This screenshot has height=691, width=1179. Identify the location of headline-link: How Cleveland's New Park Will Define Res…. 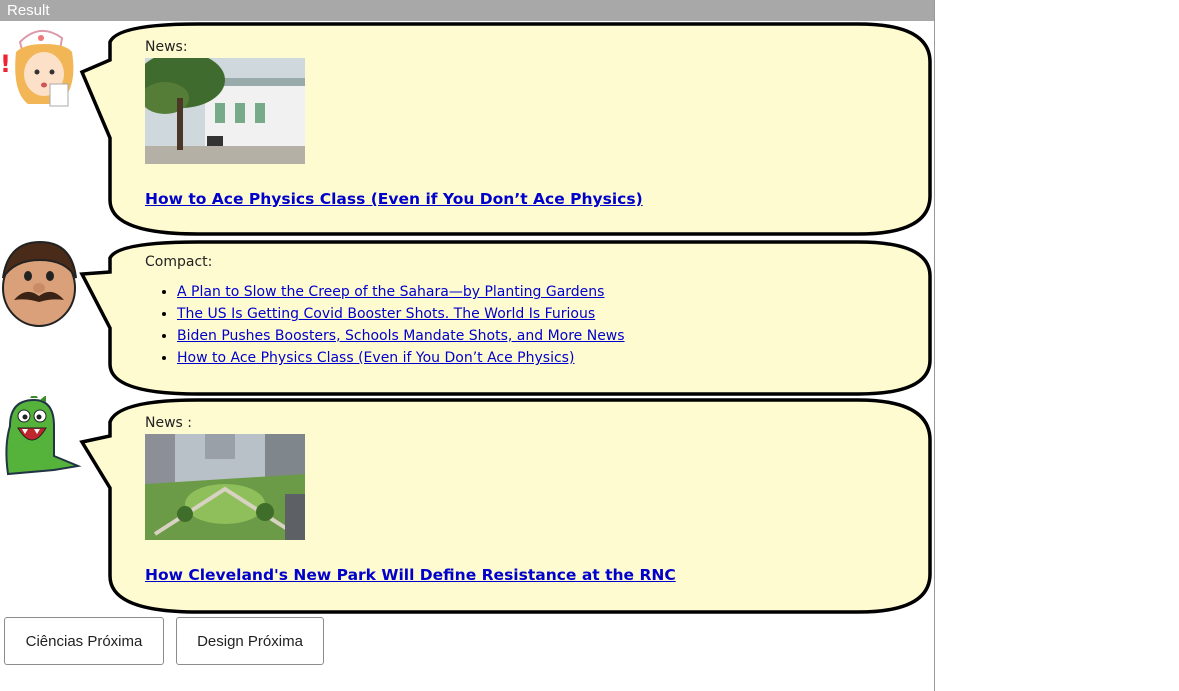
(410, 575).